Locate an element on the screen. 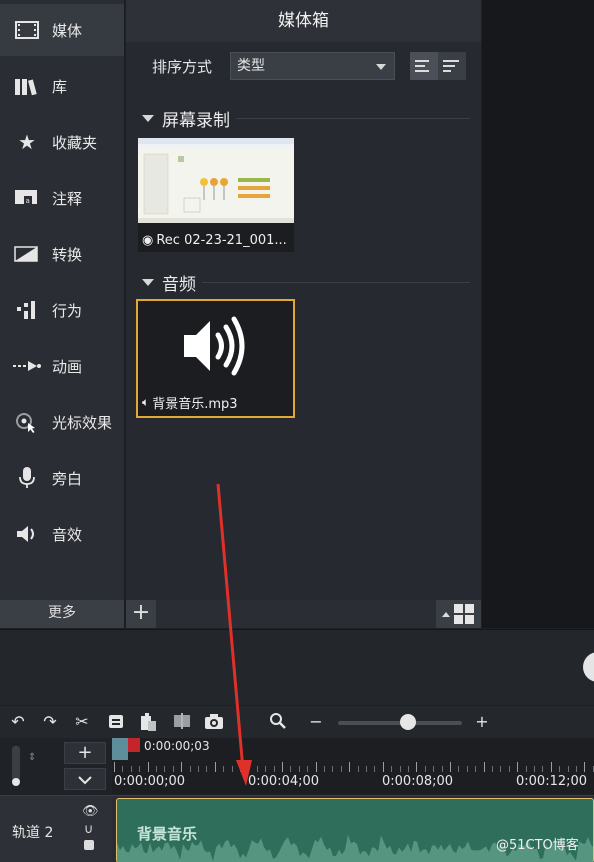  sidebar-item-annotations: a 注释 is located at coordinates (62, 198).